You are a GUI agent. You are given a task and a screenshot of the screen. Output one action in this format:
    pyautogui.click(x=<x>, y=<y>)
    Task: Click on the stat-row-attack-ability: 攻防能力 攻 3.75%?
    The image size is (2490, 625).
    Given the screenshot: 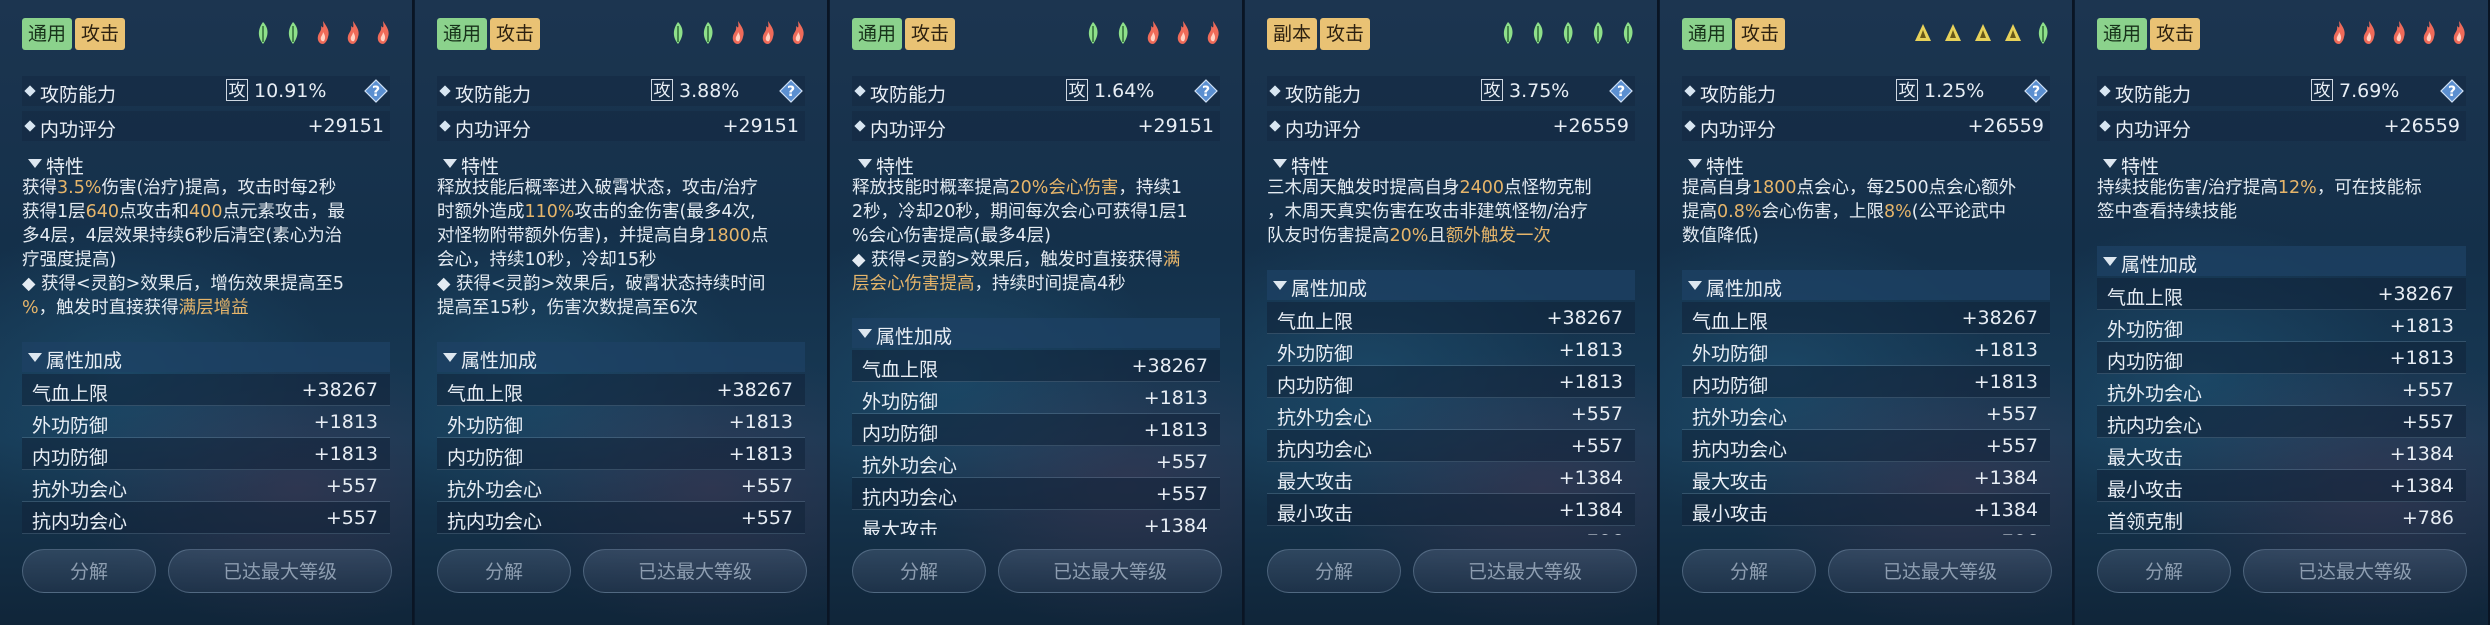 What is the action you would take?
    pyautogui.click(x=1451, y=91)
    